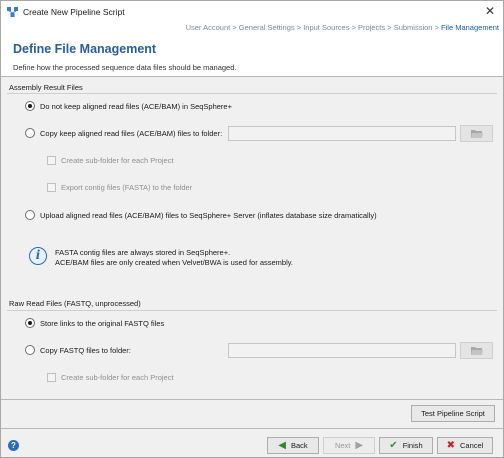 The height and width of the screenshot is (458, 504). I want to click on back-button: ◀ Back, so click(293, 445).